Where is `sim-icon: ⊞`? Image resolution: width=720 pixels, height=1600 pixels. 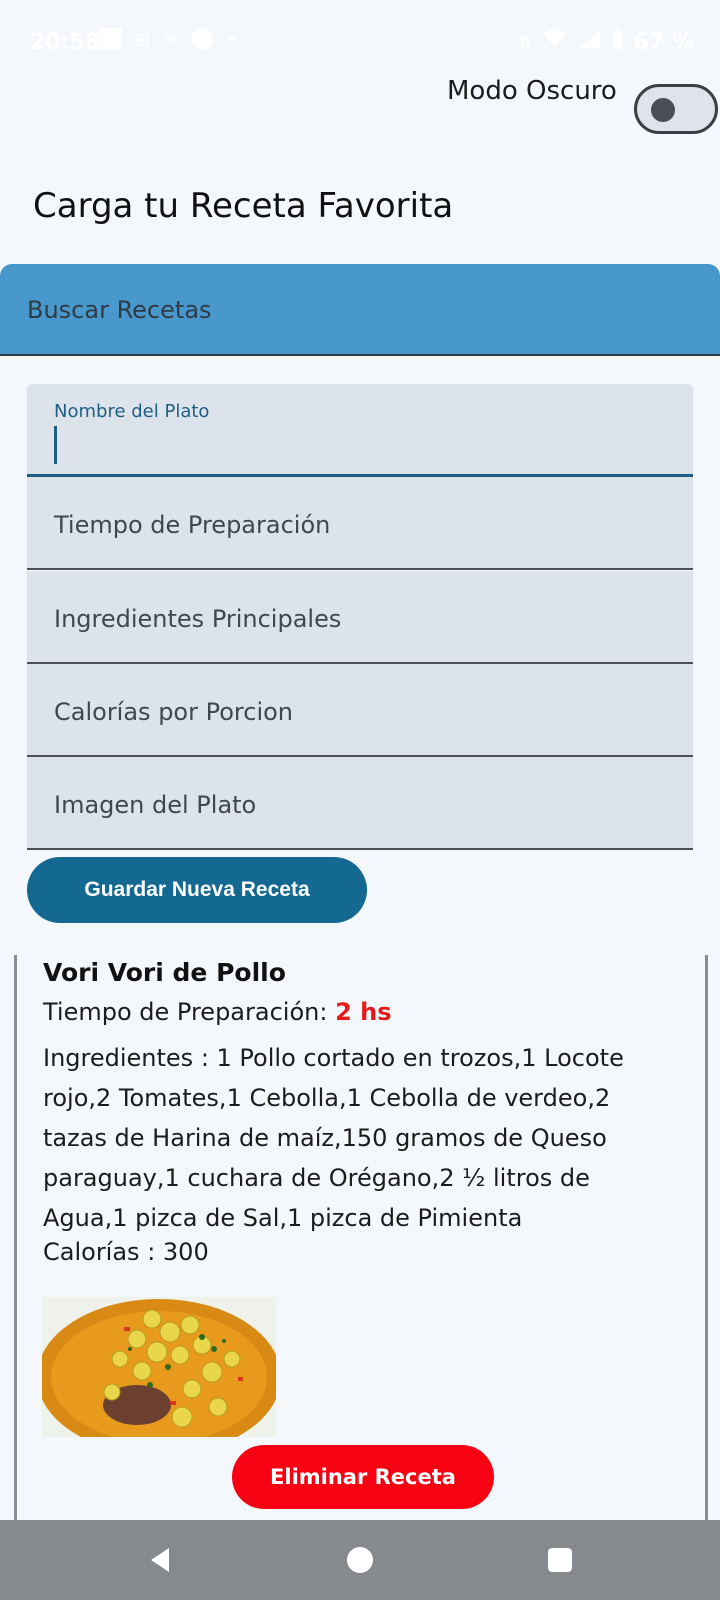
sim-icon: ⊞ is located at coordinates (143, 39).